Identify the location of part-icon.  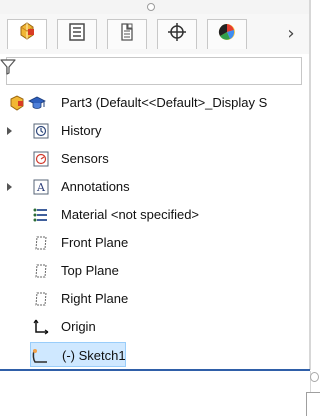
(17, 103).